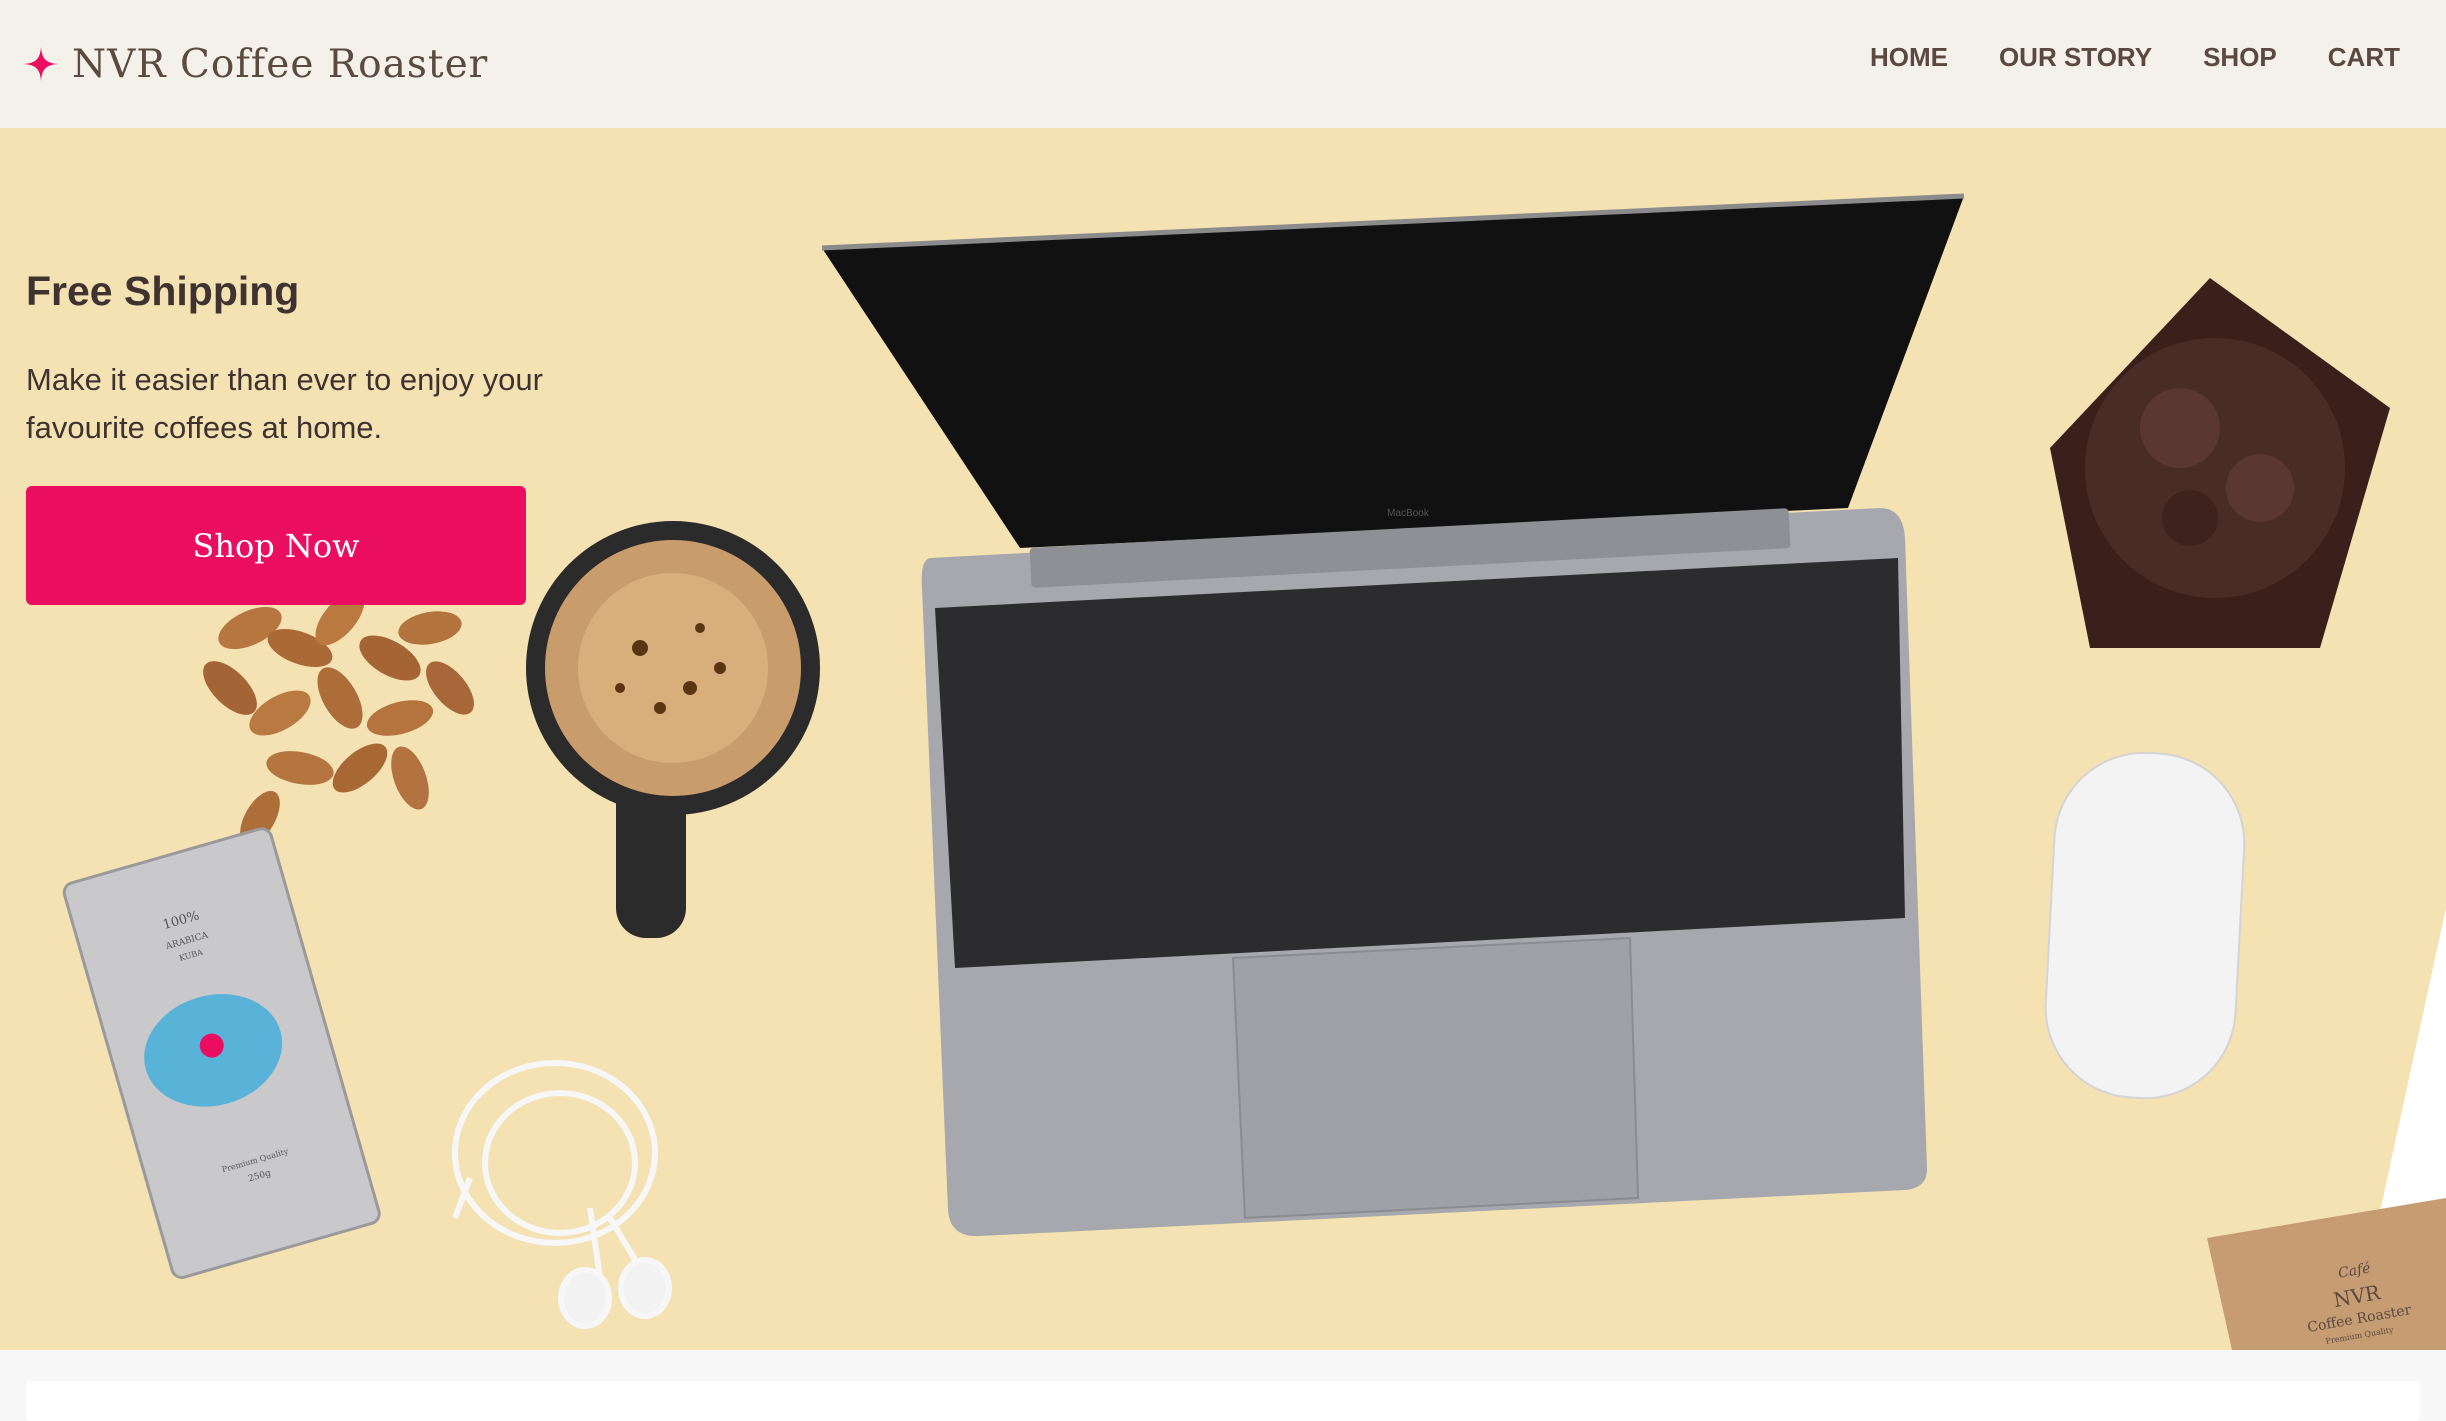  I want to click on main-nav: HOME OUR STORY SHOP CART, so click(2135, 57).